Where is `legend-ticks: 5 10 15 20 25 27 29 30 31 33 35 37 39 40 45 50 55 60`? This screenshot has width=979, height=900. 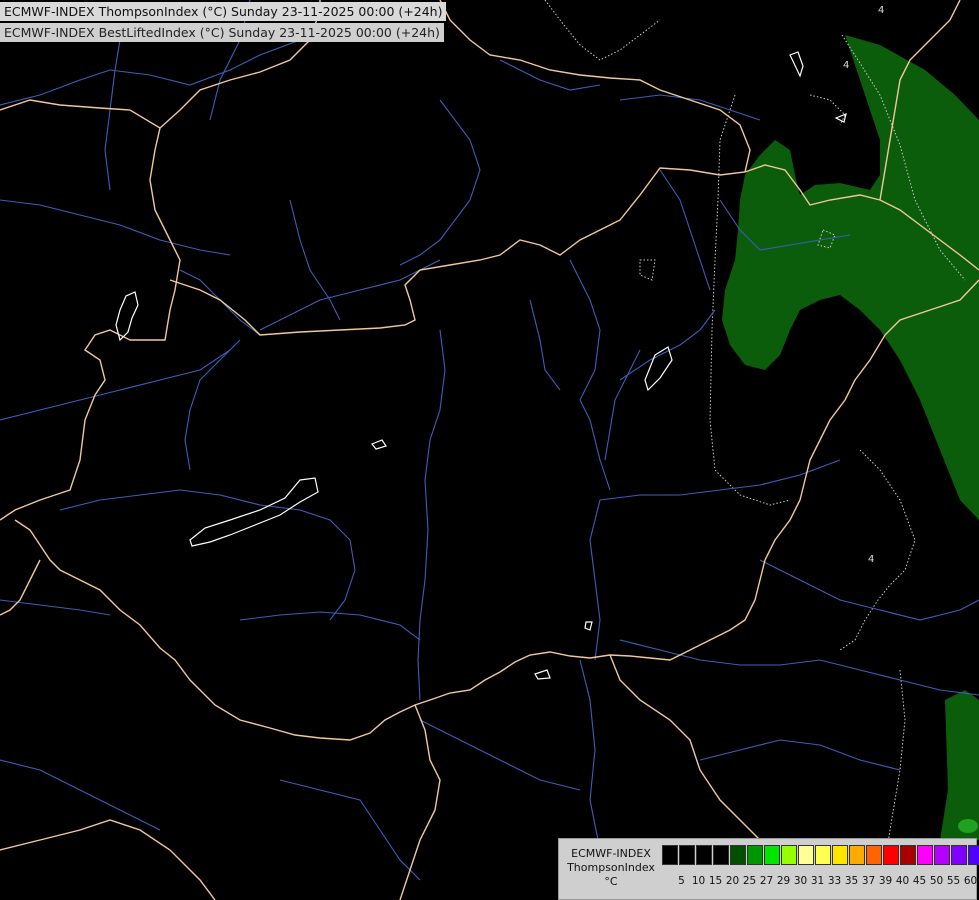
legend-ticks: 5 10 15 20 25 27 29 30 31 33 35 37 39 40 45 50 55 60 is located at coordinates (826, 881).